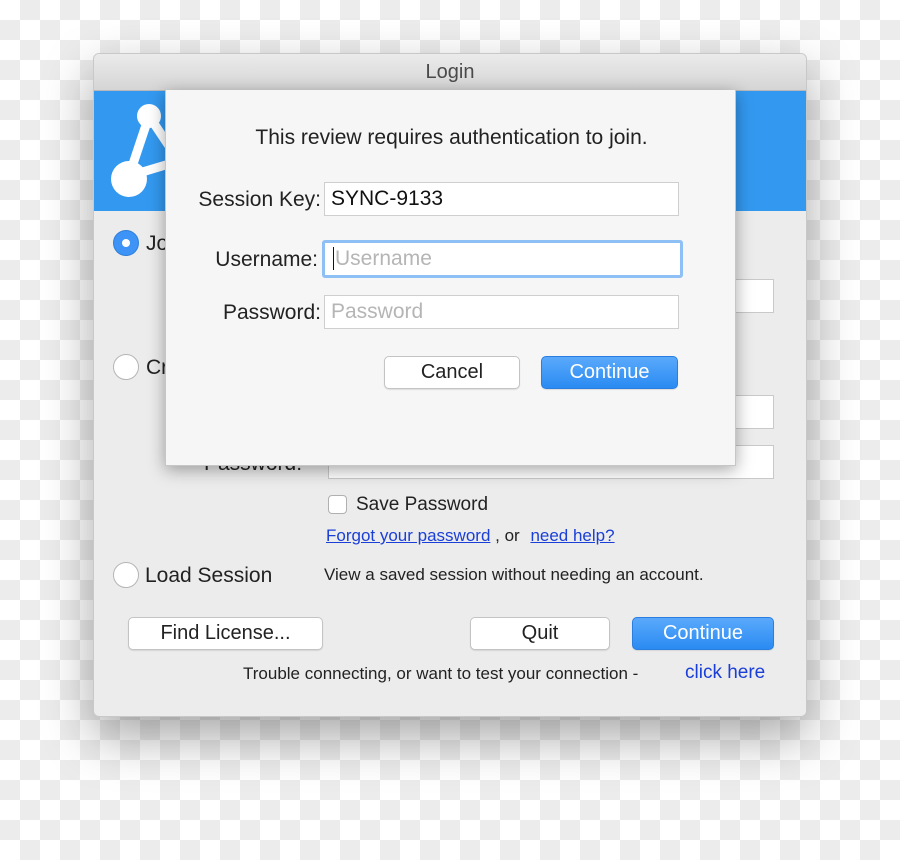 This screenshot has width=900, height=860. Describe the element at coordinates (452, 372) in the screenshot. I see `cancel-button: Cancel` at that location.